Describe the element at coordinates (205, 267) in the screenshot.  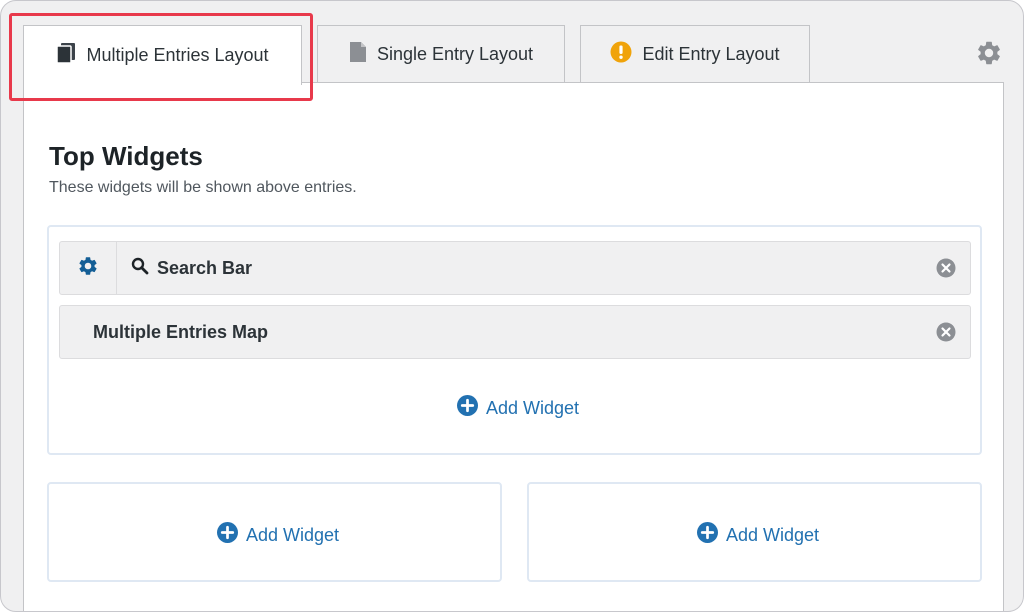
I see `widget-label: Search Bar` at that location.